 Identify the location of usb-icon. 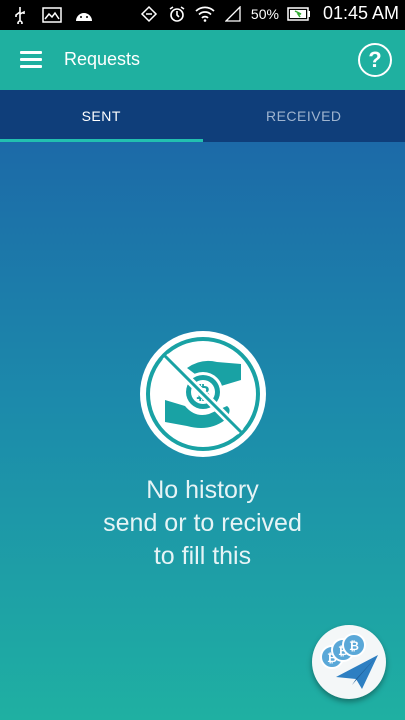
(20, 15).